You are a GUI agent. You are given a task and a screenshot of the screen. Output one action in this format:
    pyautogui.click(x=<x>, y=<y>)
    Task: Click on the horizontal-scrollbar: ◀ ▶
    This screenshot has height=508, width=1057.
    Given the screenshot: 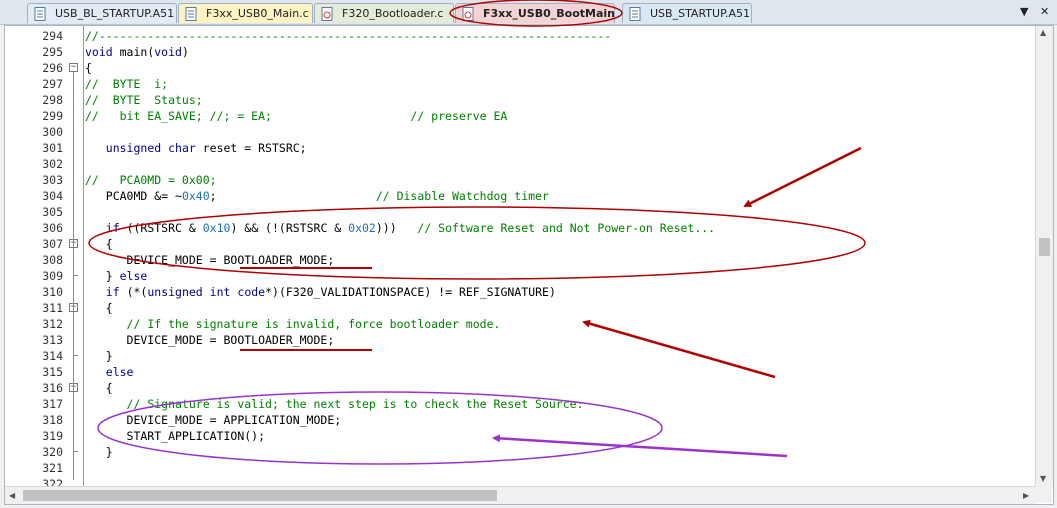 What is the action you would take?
    pyautogui.click(x=520, y=495)
    